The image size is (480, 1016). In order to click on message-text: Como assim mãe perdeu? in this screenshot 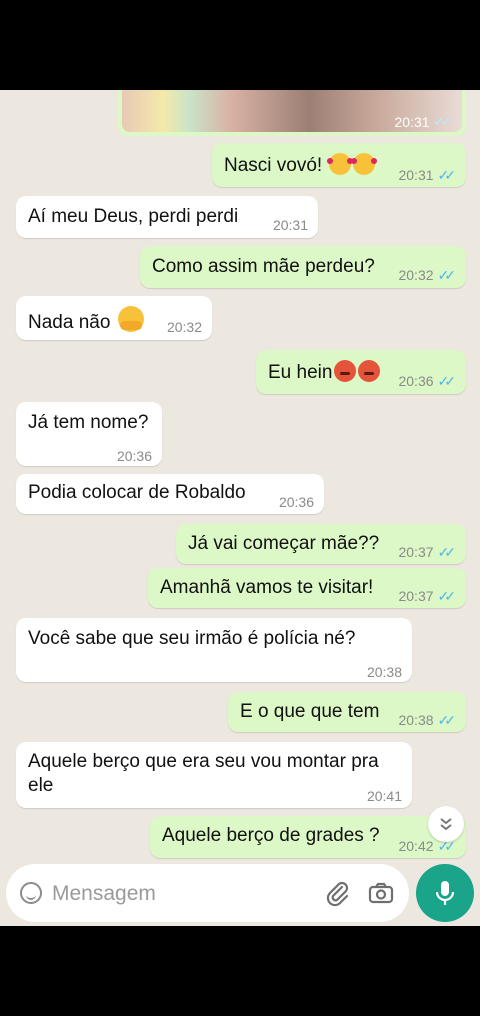, I will do `click(263, 266)`.